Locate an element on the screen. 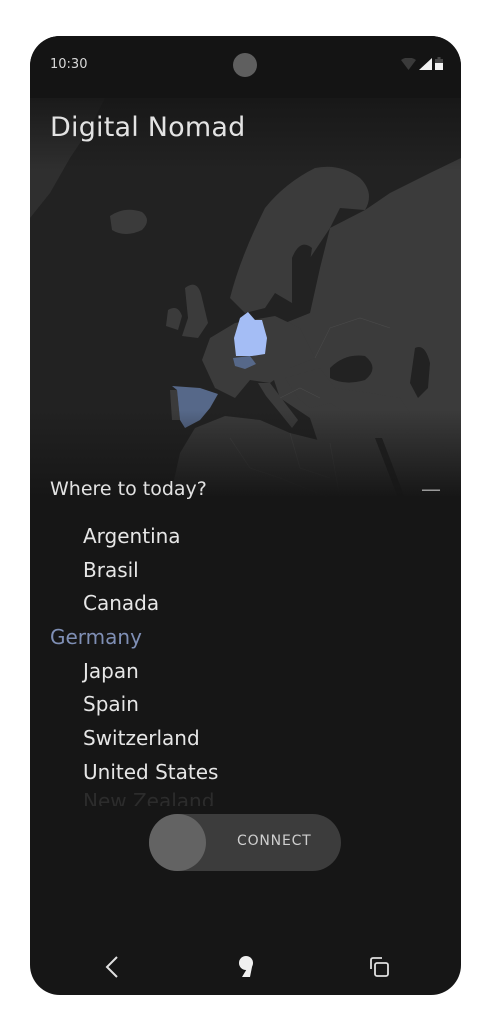 Image resolution: width=500 pixels, height=1021 pixels. destination-item-japan: Japan is located at coordinates (134, 672).